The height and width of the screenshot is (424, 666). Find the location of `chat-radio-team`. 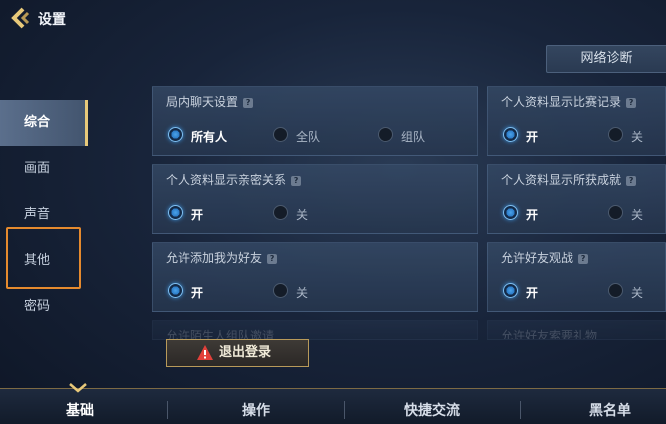

chat-radio-team is located at coordinates (280, 134).